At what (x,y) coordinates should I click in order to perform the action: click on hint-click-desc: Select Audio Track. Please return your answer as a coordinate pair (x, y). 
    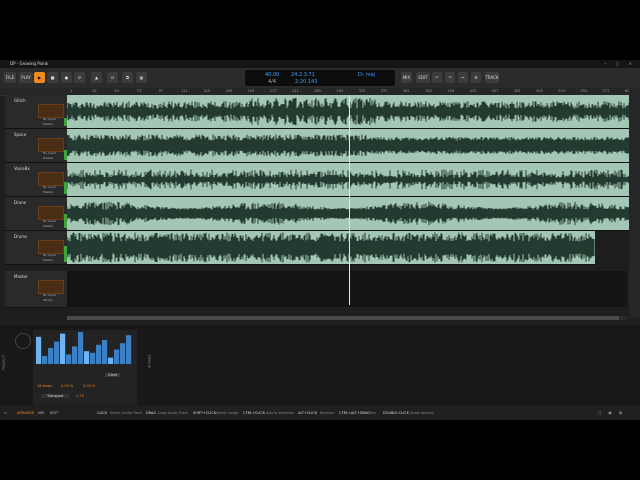
    Looking at the image, I should click on (126, 413).